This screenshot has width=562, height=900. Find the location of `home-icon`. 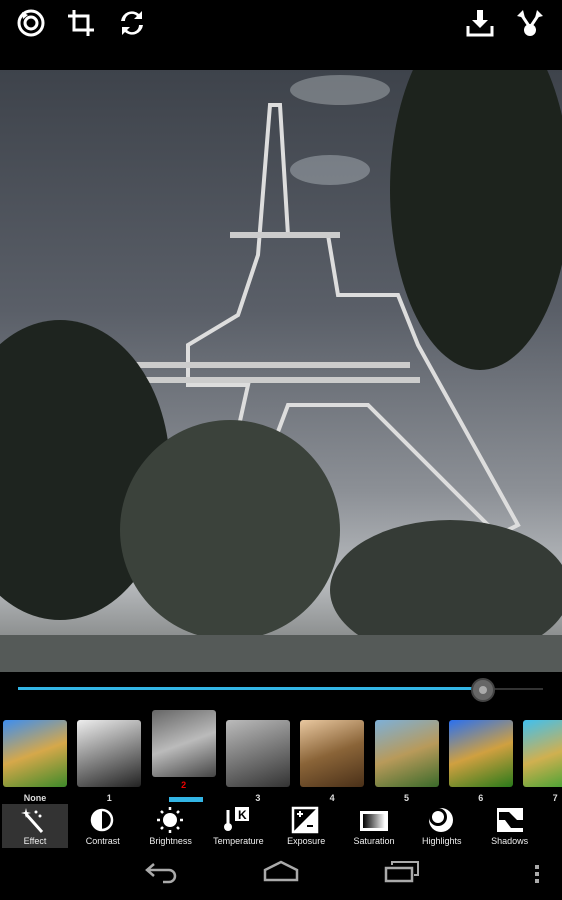

home-icon is located at coordinates (281, 872).